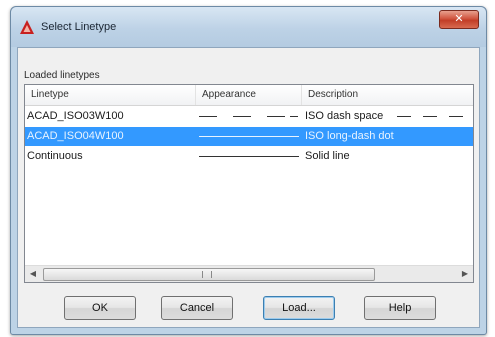 This screenshot has width=495, height=337. I want to click on scroll-right-arrow-icon: ▶, so click(465, 274).